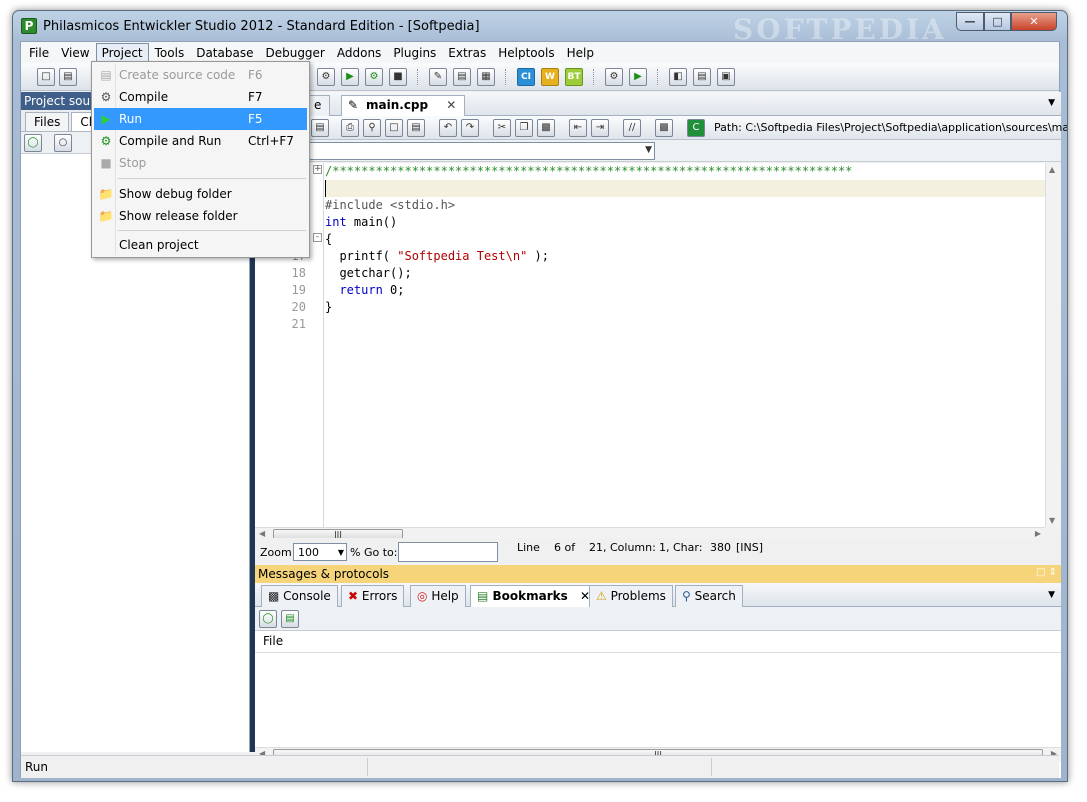  Describe the element at coordinates (600, 128) in the screenshot. I see `indent-icon: ⇥` at that location.